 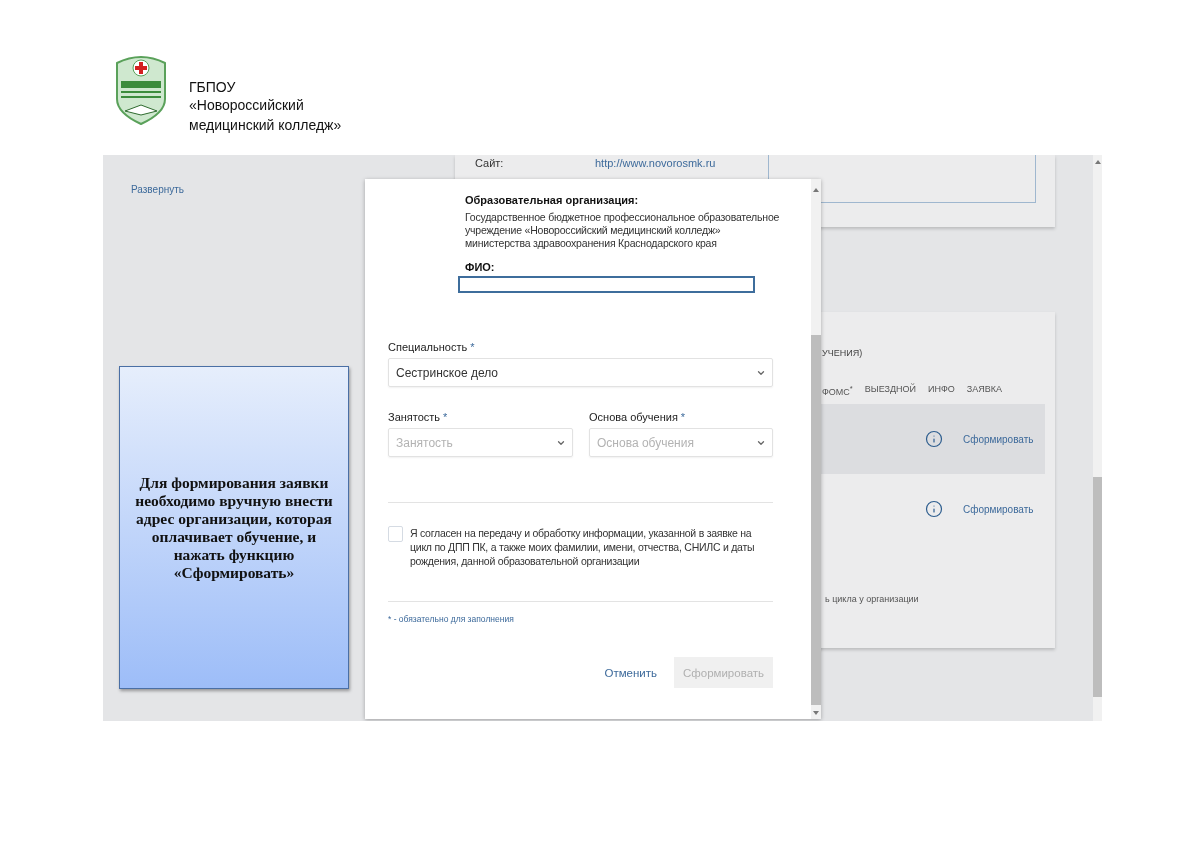 What do you see at coordinates (490, 163) in the screenshot?
I see `site-label: Сайт:` at bounding box center [490, 163].